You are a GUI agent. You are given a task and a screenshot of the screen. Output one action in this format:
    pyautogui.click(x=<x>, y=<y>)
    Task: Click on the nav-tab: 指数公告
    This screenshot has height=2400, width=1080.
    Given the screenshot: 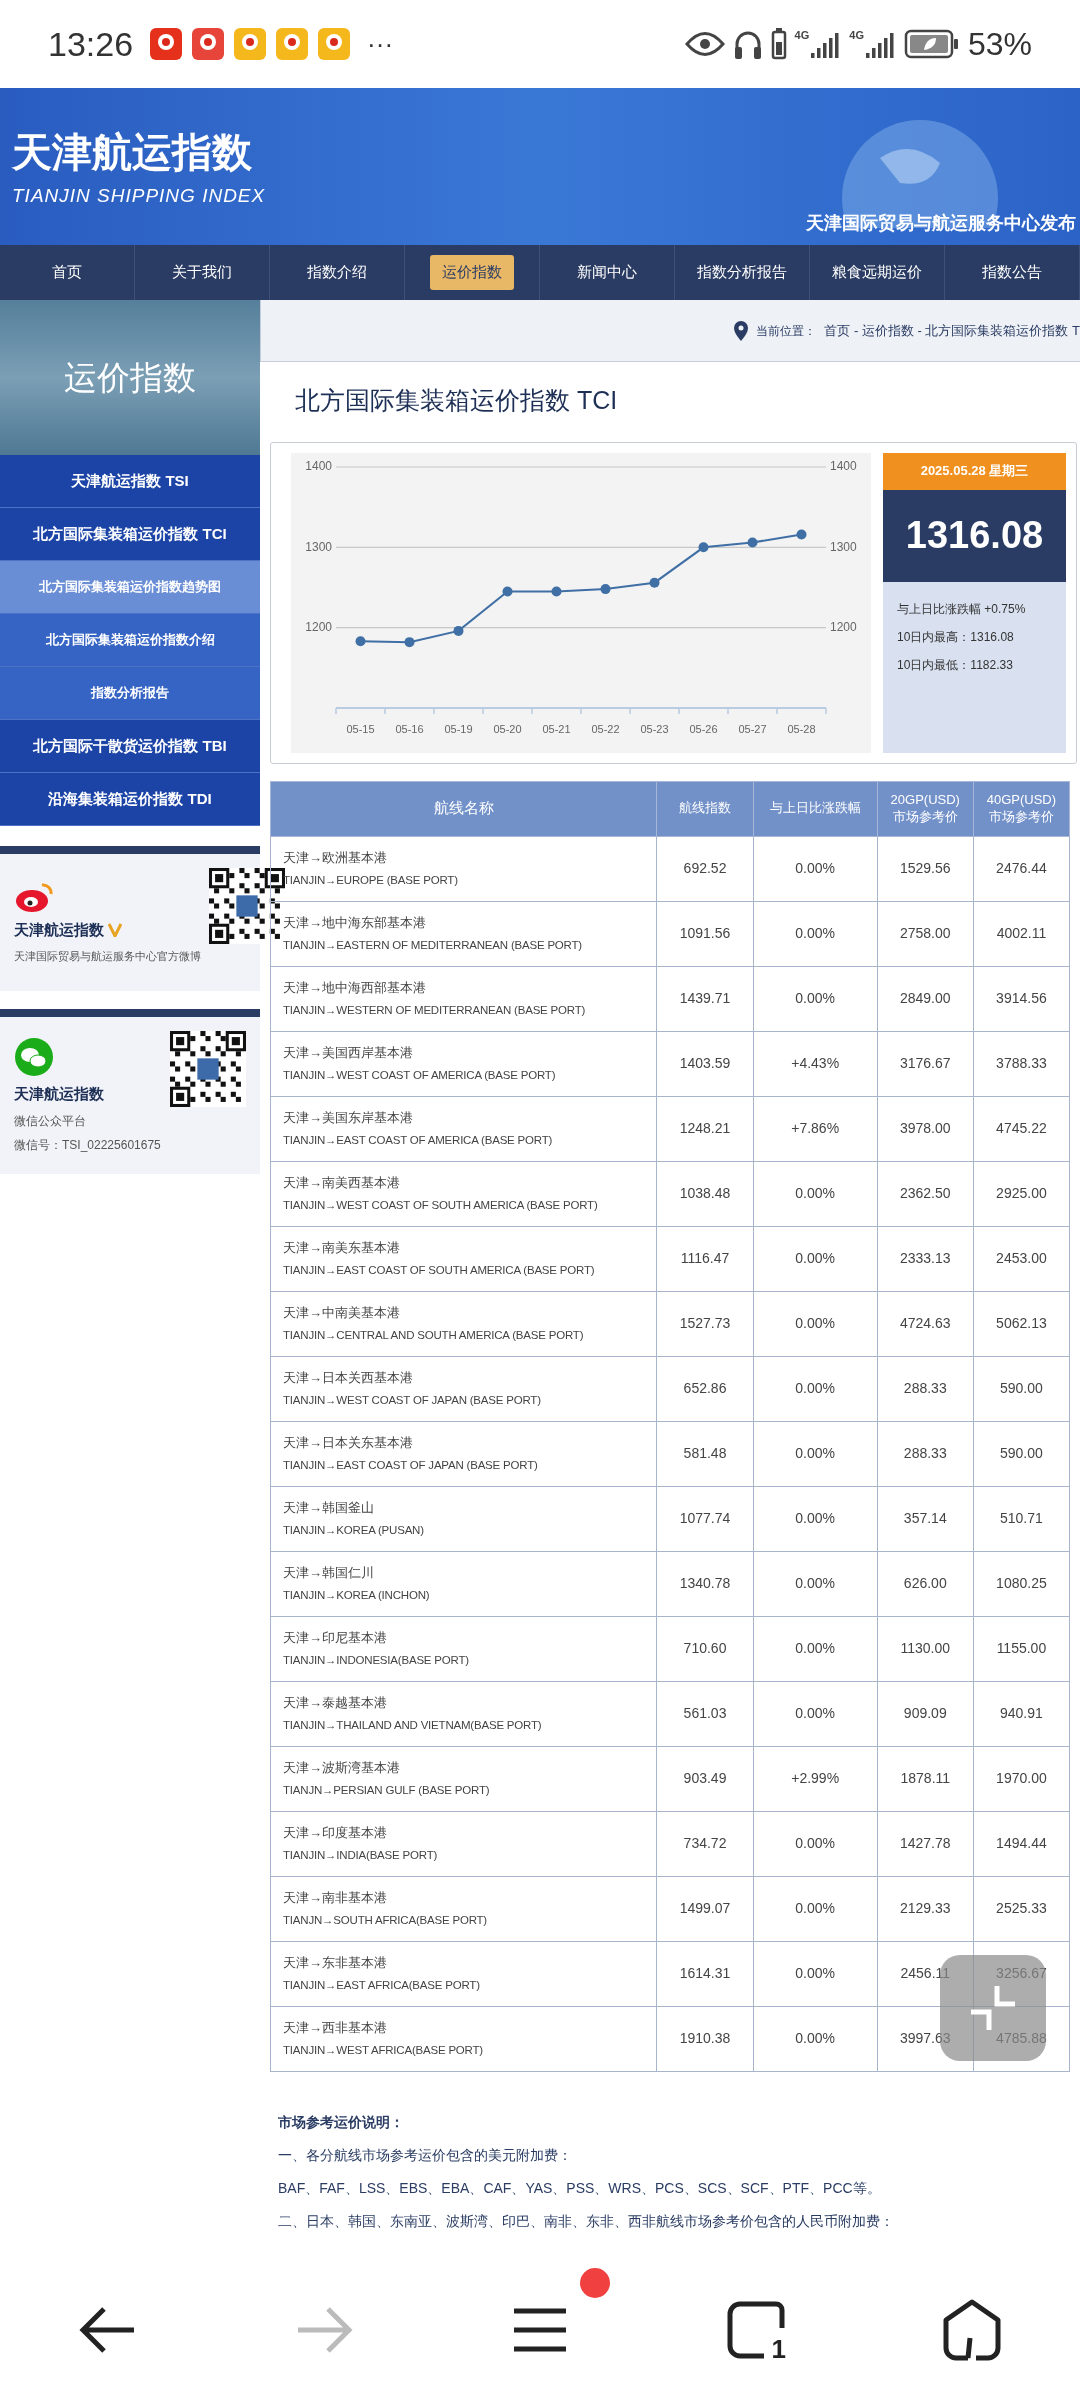 What is the action you would take?
    pyautogui.click(x=1012, y=272)
    